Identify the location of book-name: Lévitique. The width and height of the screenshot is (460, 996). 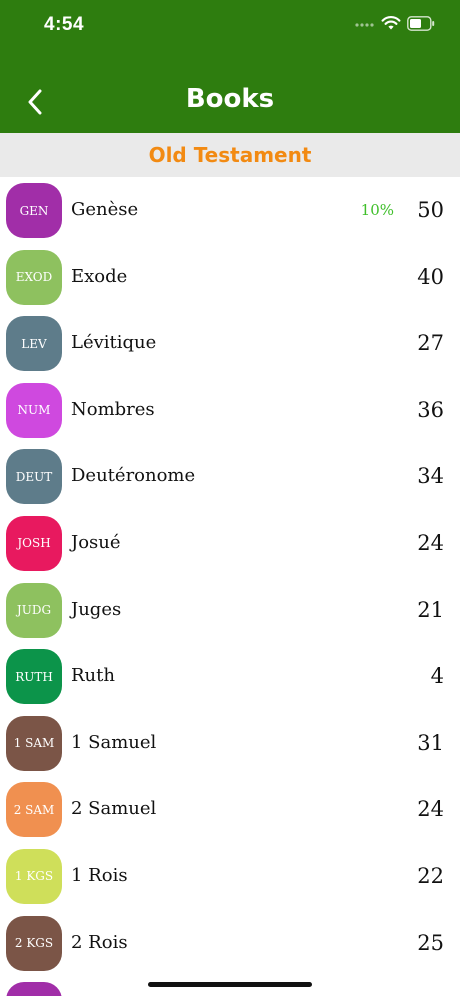
(114, 343).